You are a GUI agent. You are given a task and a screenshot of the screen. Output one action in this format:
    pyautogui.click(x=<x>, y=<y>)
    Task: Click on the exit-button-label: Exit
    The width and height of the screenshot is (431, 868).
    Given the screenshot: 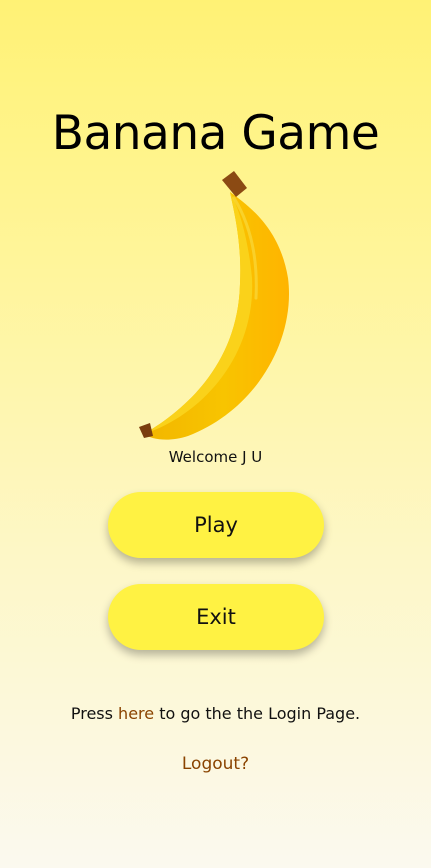 What is the action you would take?
    pyautogui.click(x=216, y=617)
    